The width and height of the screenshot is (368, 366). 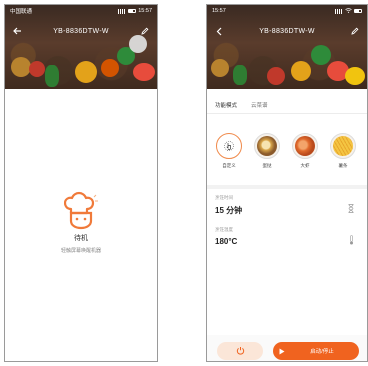 I want to click on standby-panel: 待机 轻触屏幕唤醒机器, so click(x=81, y=222).